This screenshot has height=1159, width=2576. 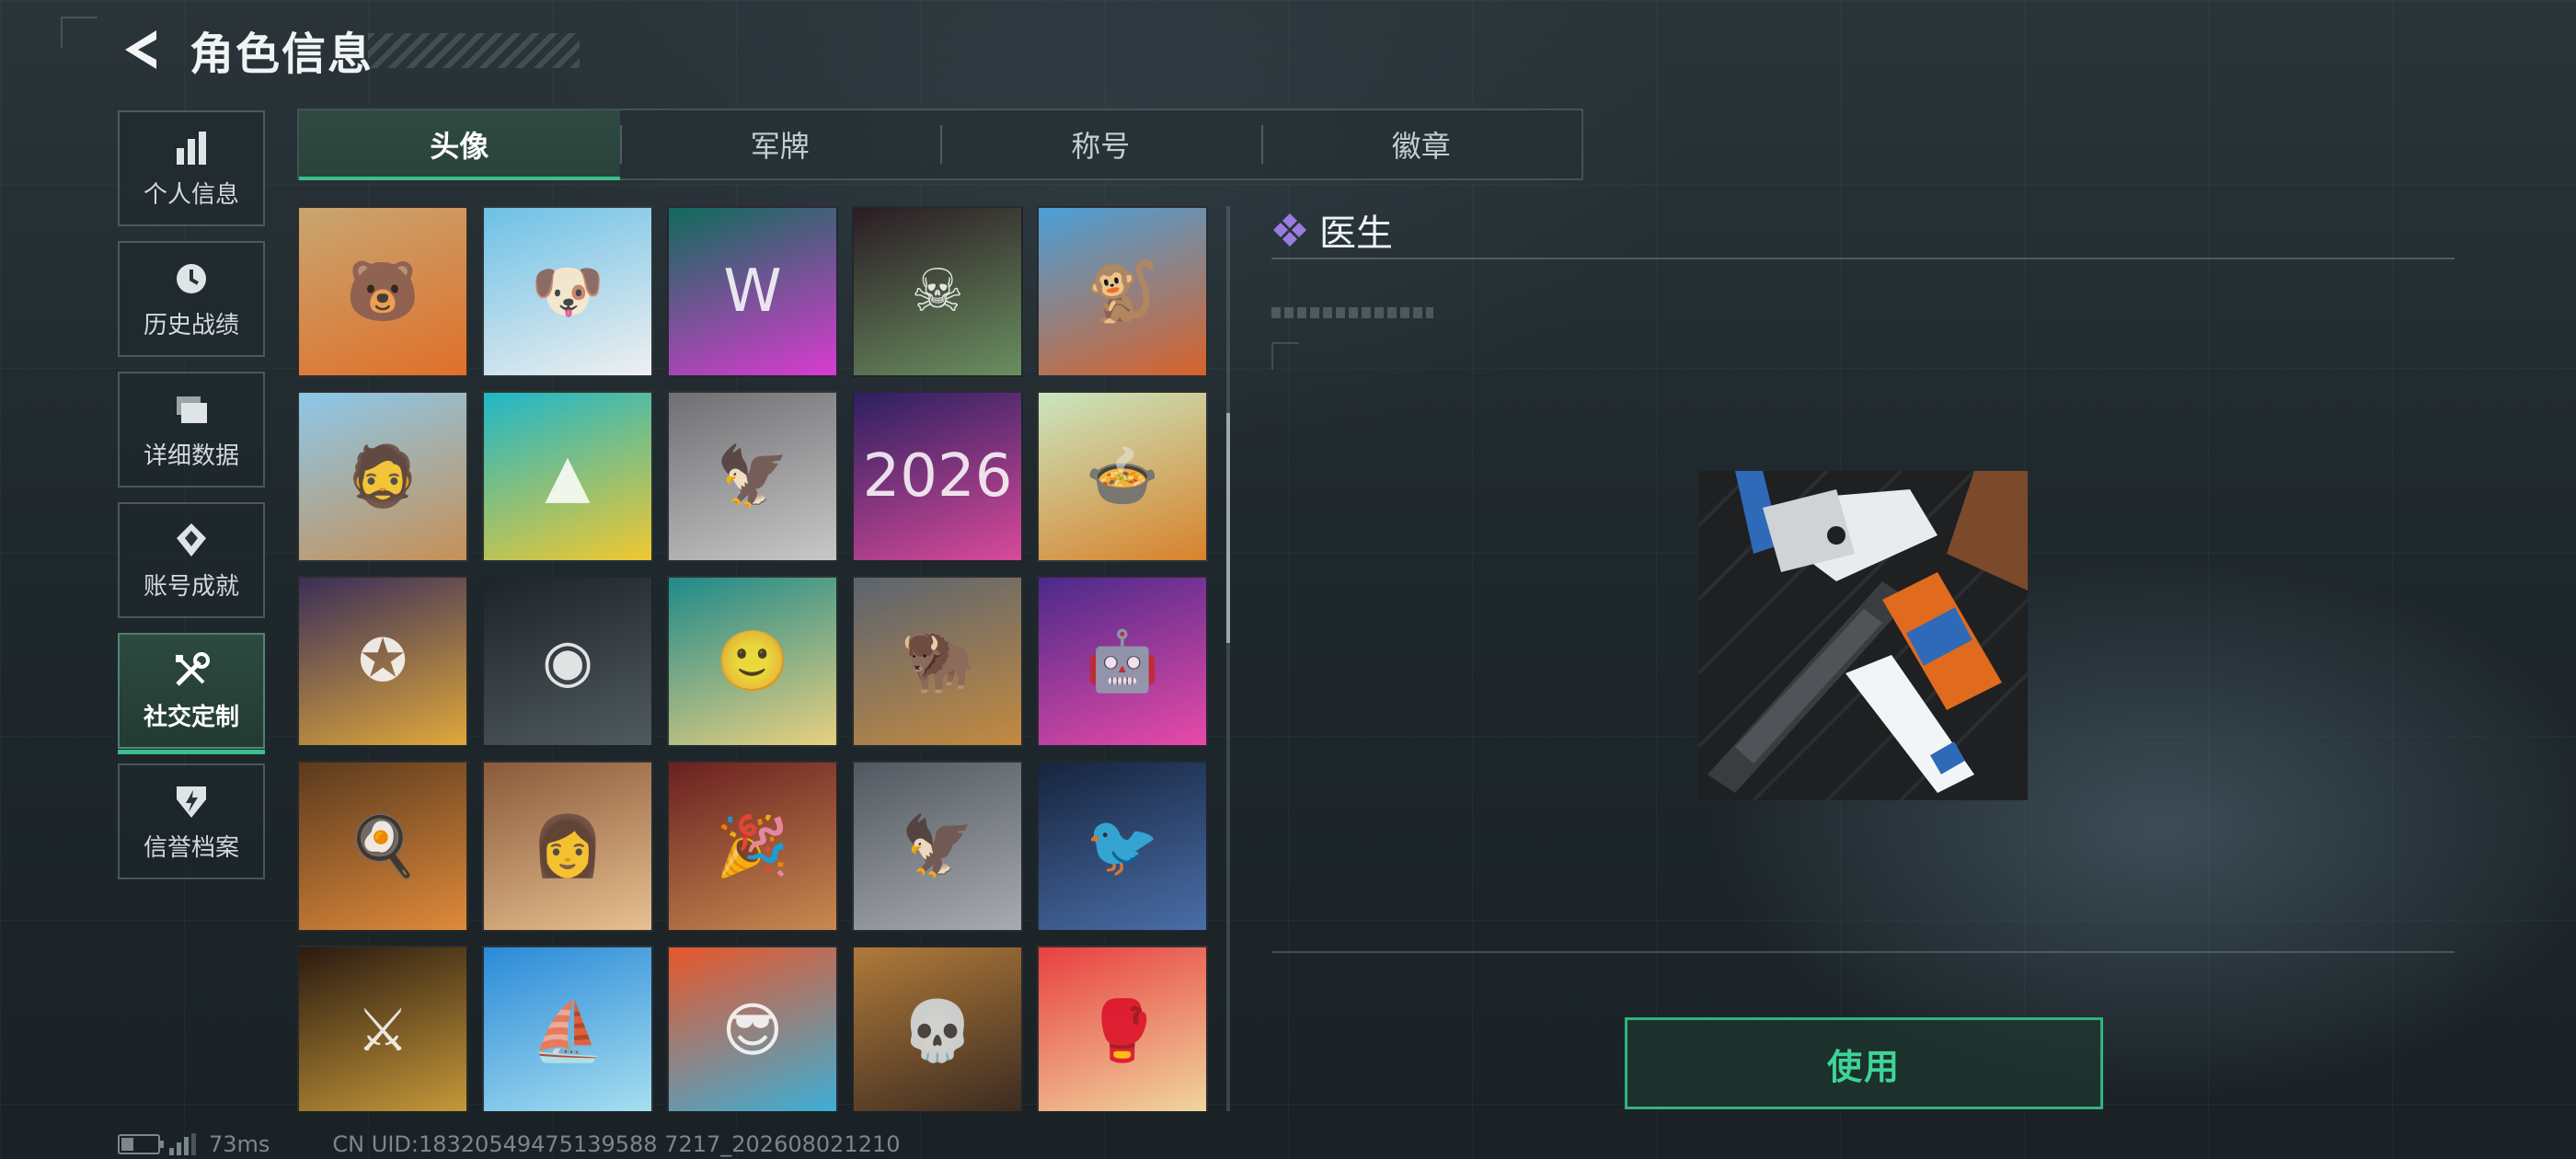 I want to click on avatar-option: 🐒, so click(x=1122, y=291).